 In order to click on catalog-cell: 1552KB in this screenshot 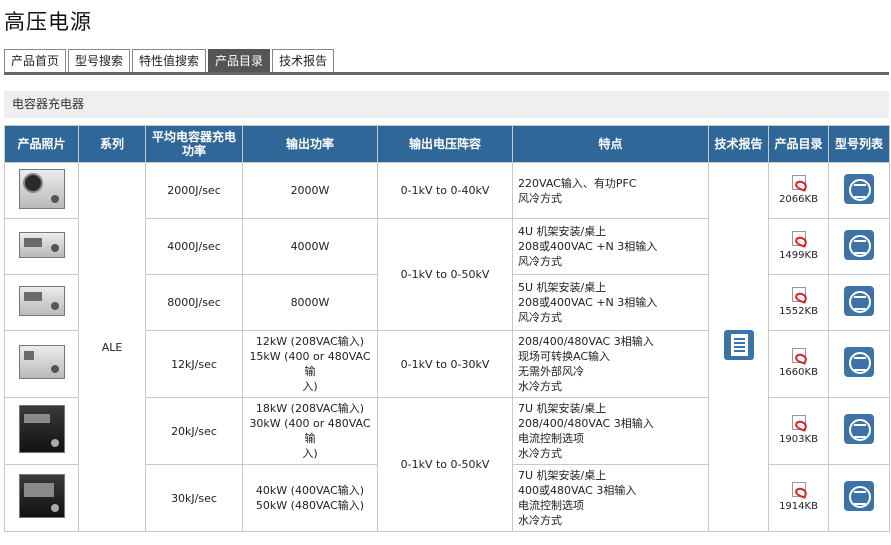, I will do `click(798, 302)`.